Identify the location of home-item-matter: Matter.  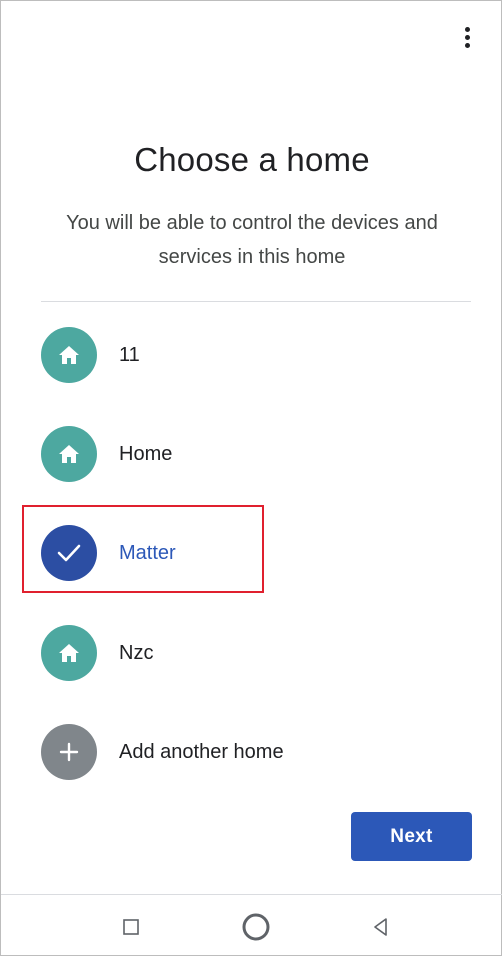
(241, 553).